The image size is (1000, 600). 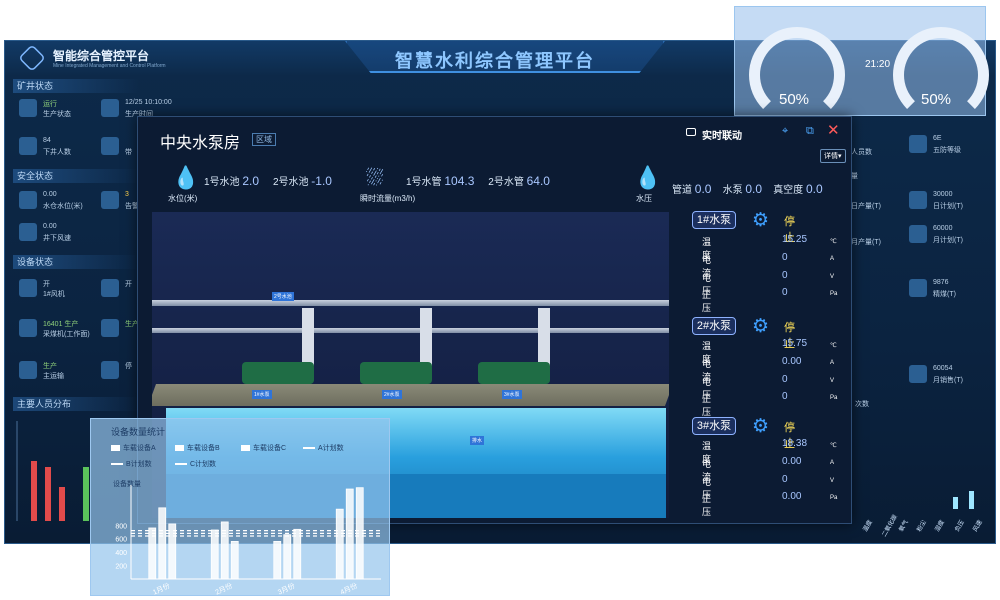 What do you see at coordinates (918, 144) in the screenshot?
I see `plus-box-icon` at bounding box center [918, 144].